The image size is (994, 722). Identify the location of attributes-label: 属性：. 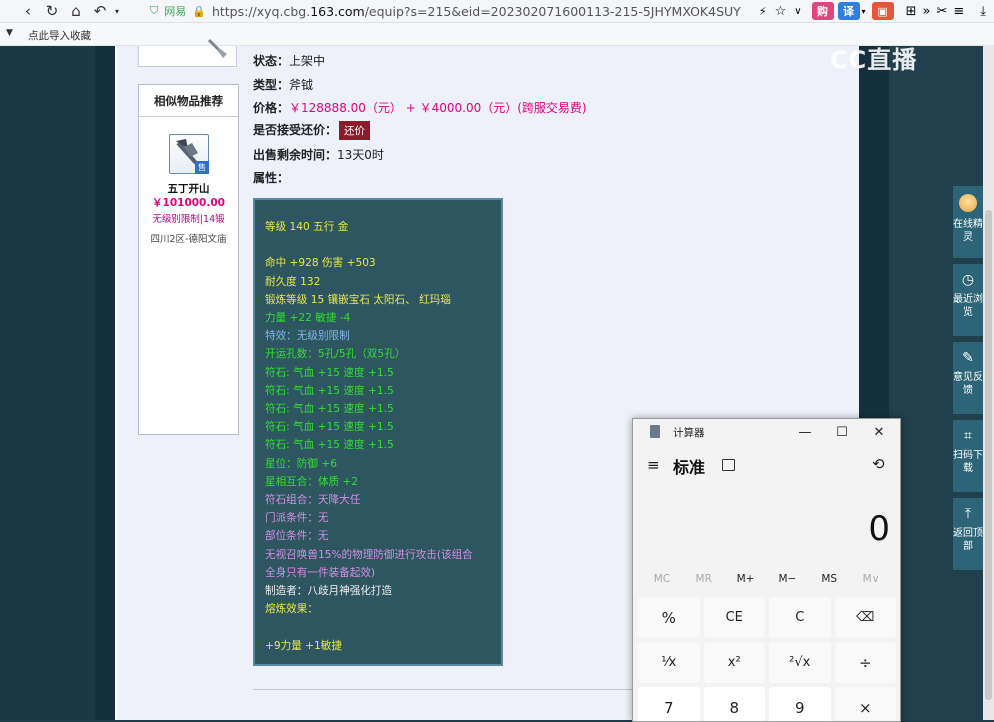
(271, 178).